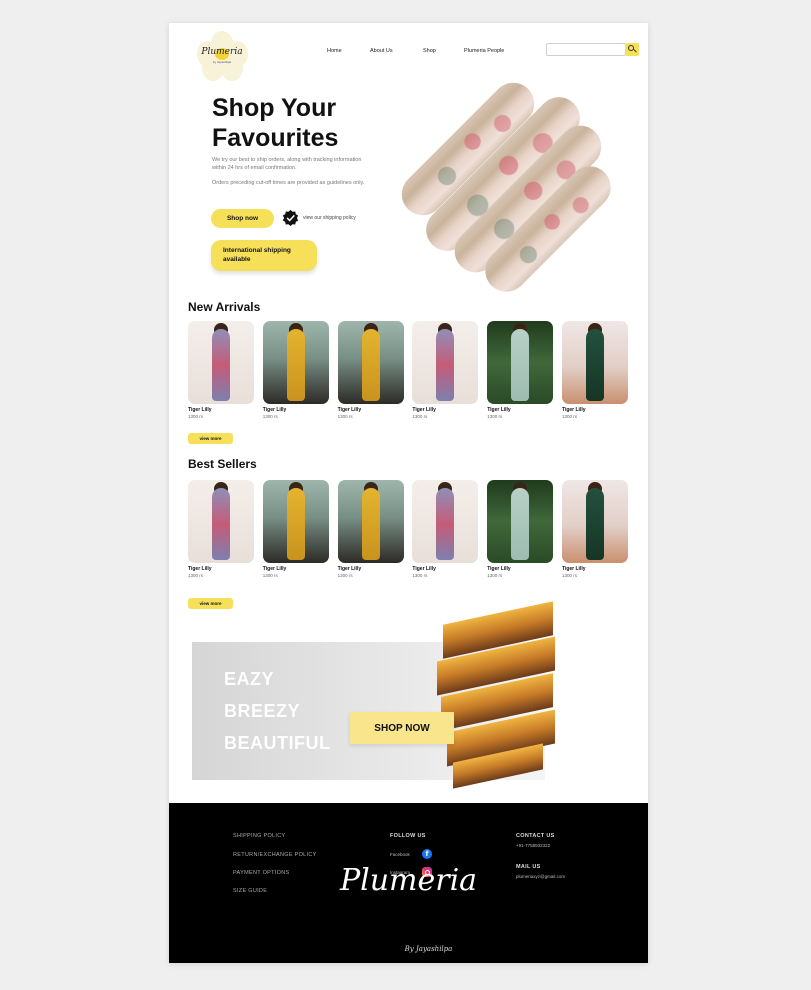 This screenshot has height=990, width=811. Describe the element at coordinates (249, 679) in the screenshot. I see `promo-line-eazy: EAZY` at that location.